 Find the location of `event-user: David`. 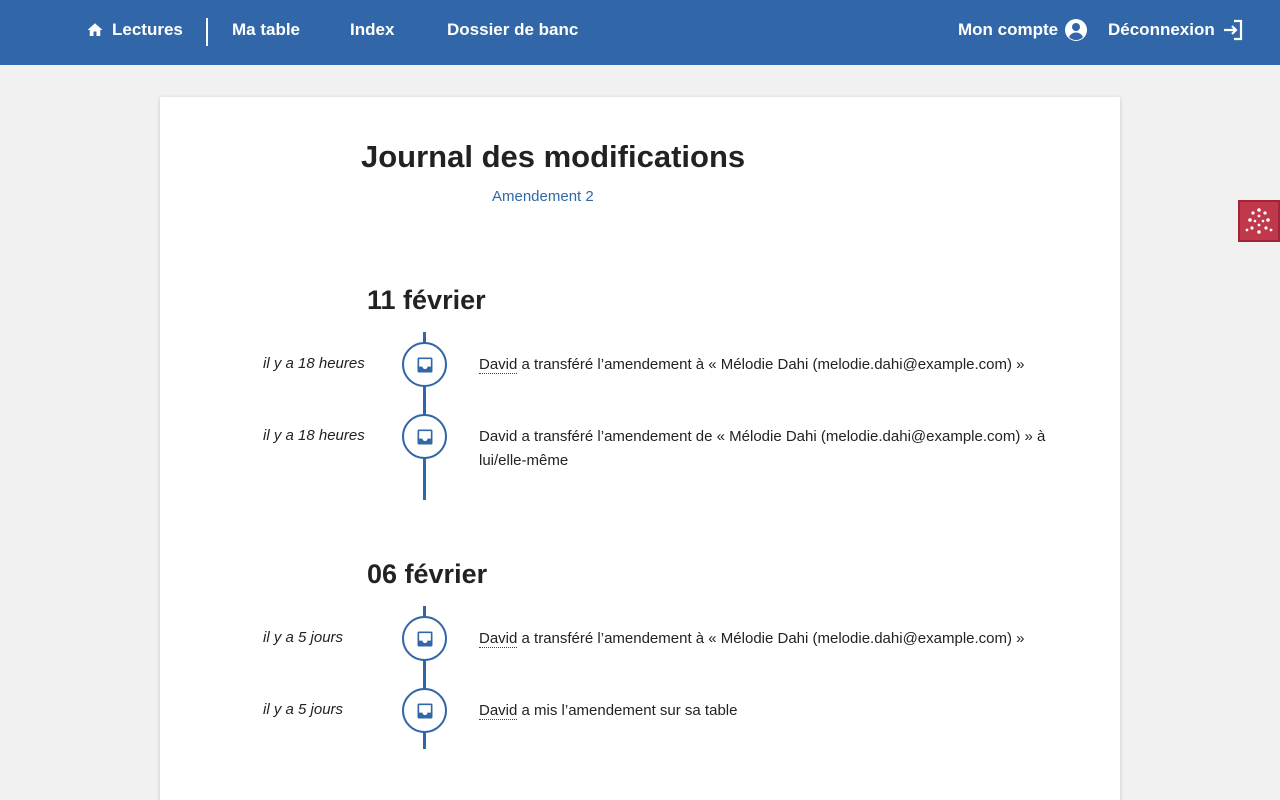

event-user: David is located at coordinates (498, 436).